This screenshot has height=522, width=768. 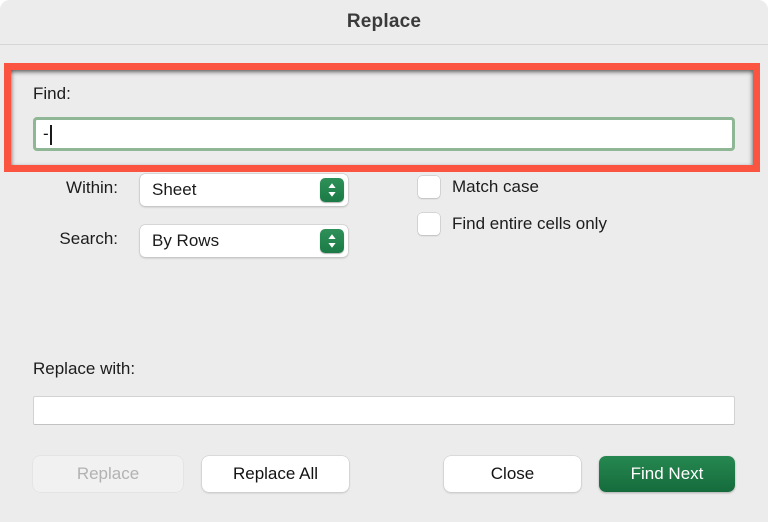 What do you see at coordinates (495, 186) in the screenshot?
I see `match-case-label: Match case` at bounding box center [495, 186].